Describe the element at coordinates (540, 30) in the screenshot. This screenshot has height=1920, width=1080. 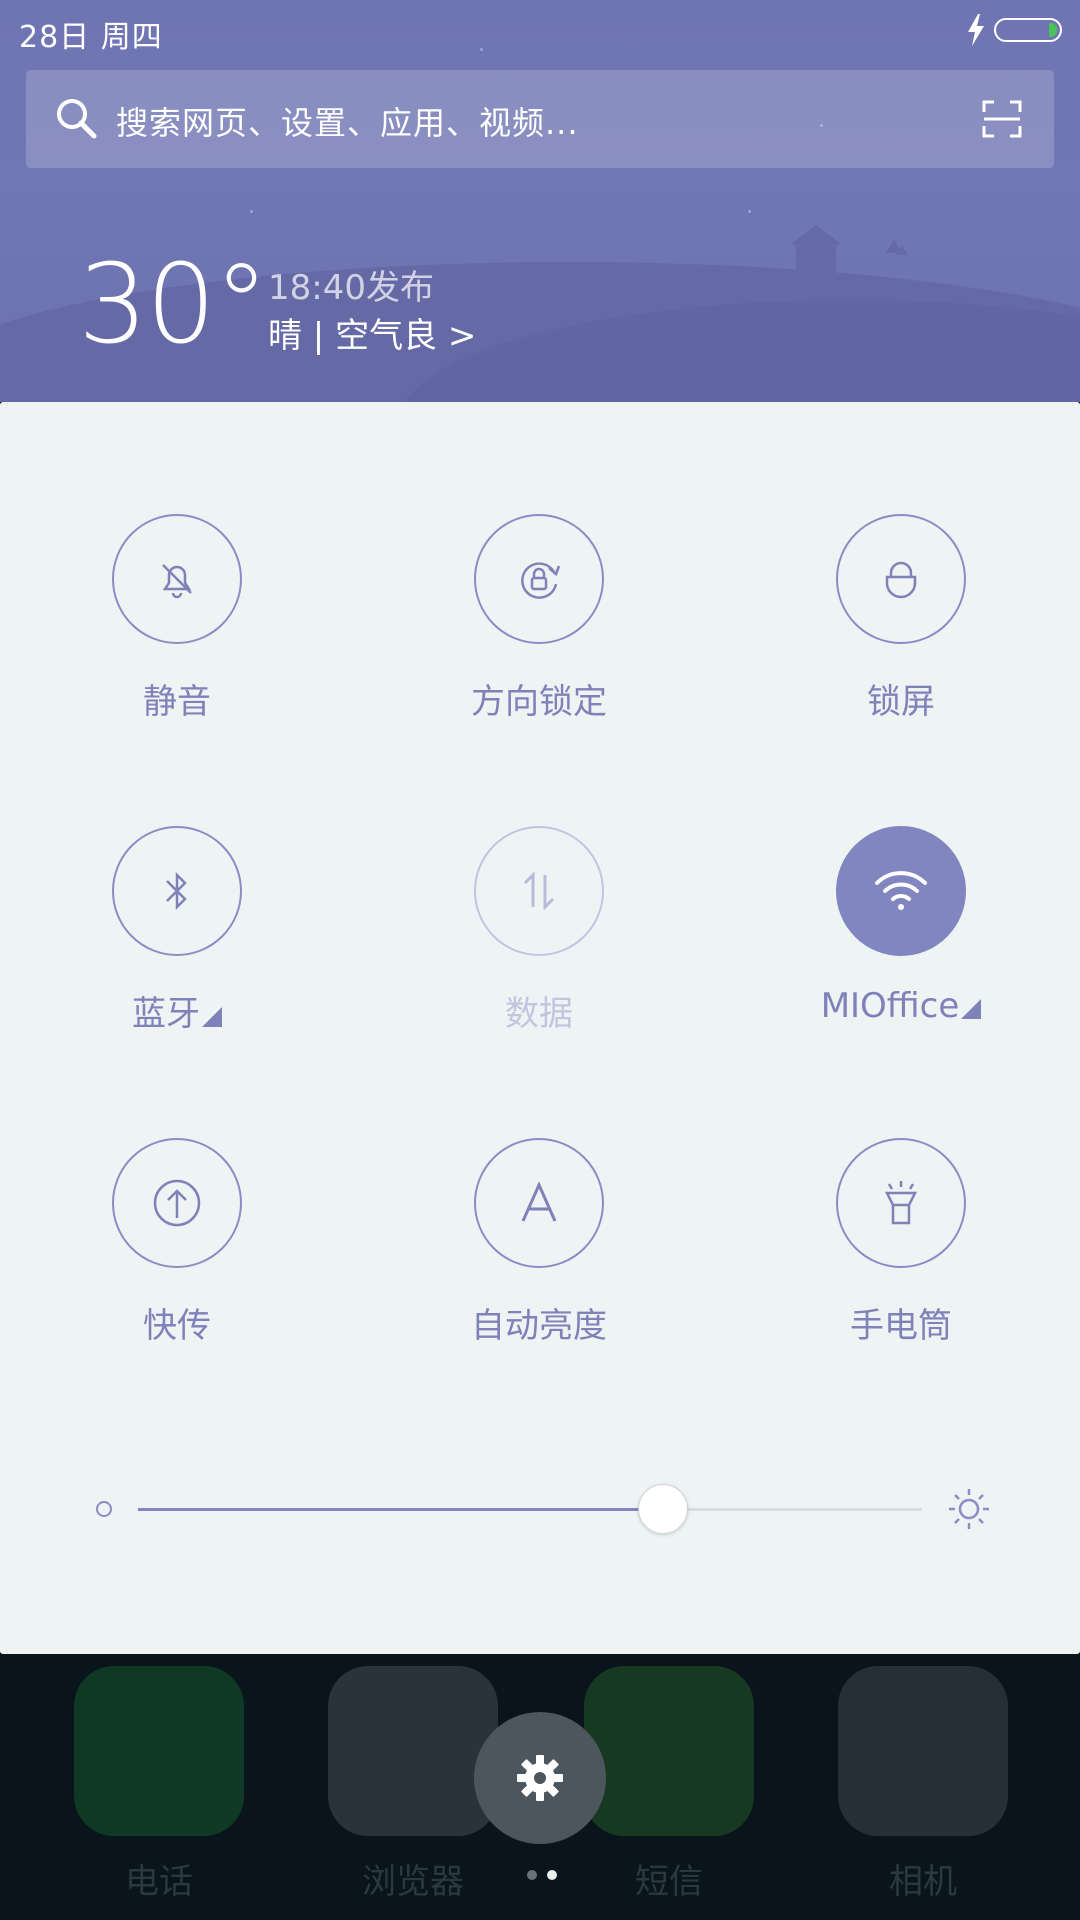
I see `status-bar: 28日 周四` at that location.